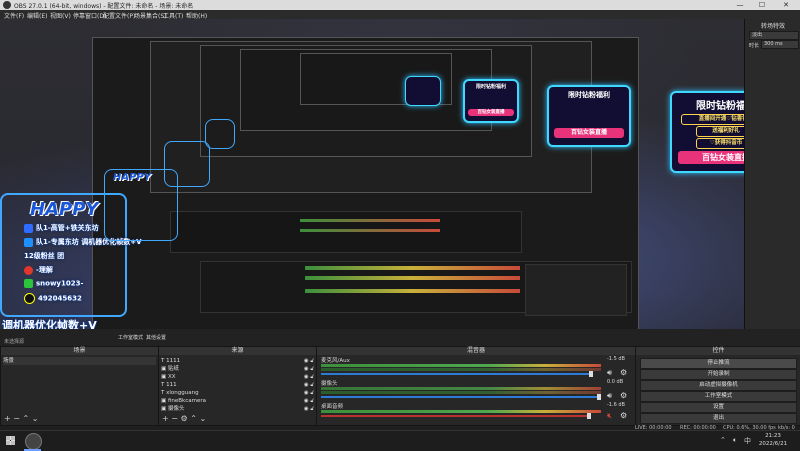 Image resolution: width=800 pixels, height=451 pixels. I want to click on sources-dock-title: 来源, so click(237, 351).